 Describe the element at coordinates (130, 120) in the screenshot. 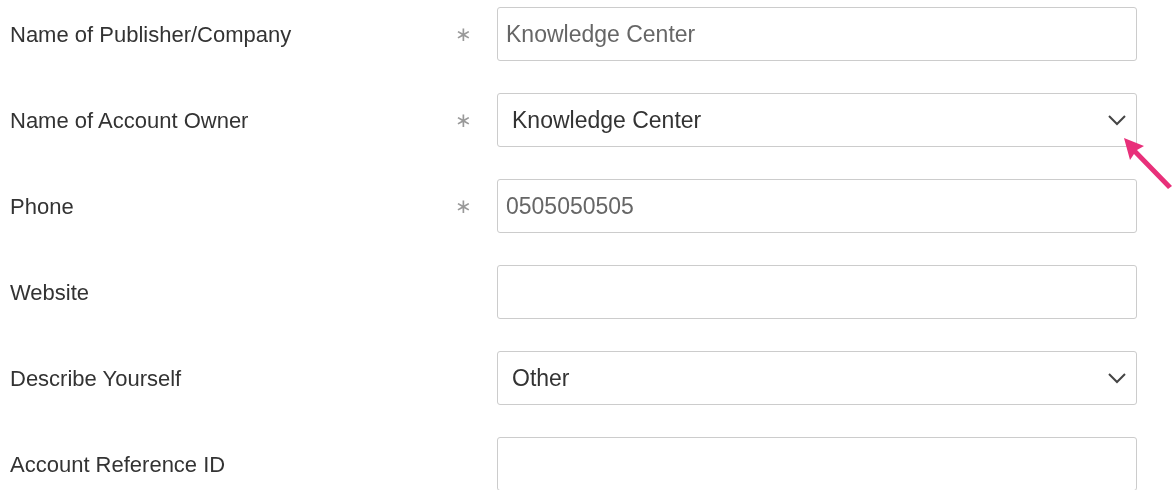

I see `field-label: Name of Account Owner` at that location.